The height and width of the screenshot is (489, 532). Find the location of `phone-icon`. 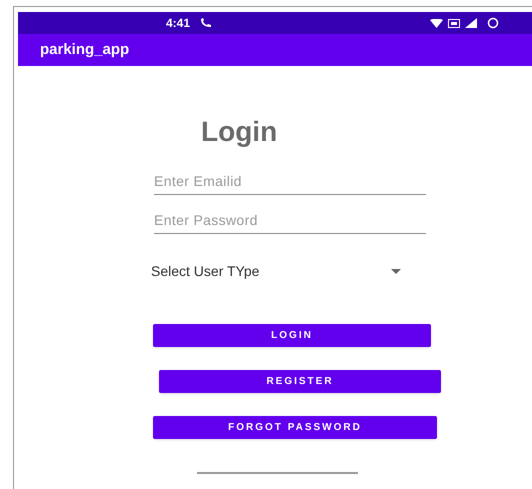

phone-icon is located at coordinates (206, 23).